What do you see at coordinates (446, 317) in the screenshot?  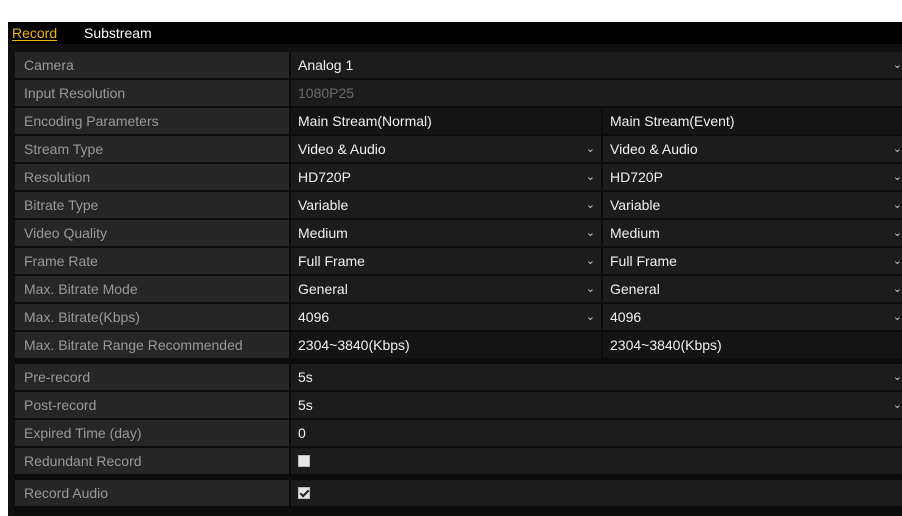 I see `max-bitrate-normal-select: 4096 ⌄` at bounding box center [446, 317].